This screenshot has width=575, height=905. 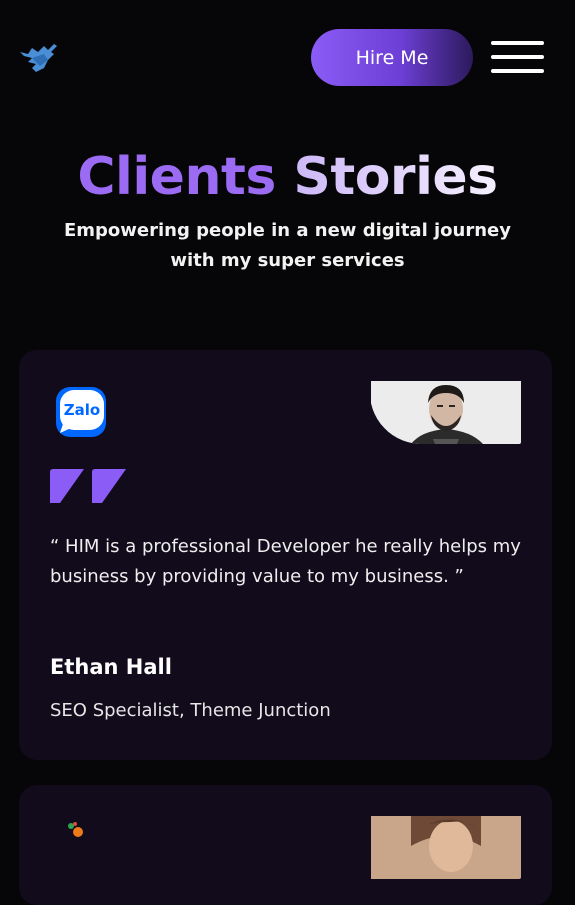 What do you see at coordinates (111, 667) in the screenshot?
I see `client-name: Ethan Hall` at bounding box center [111, 667].